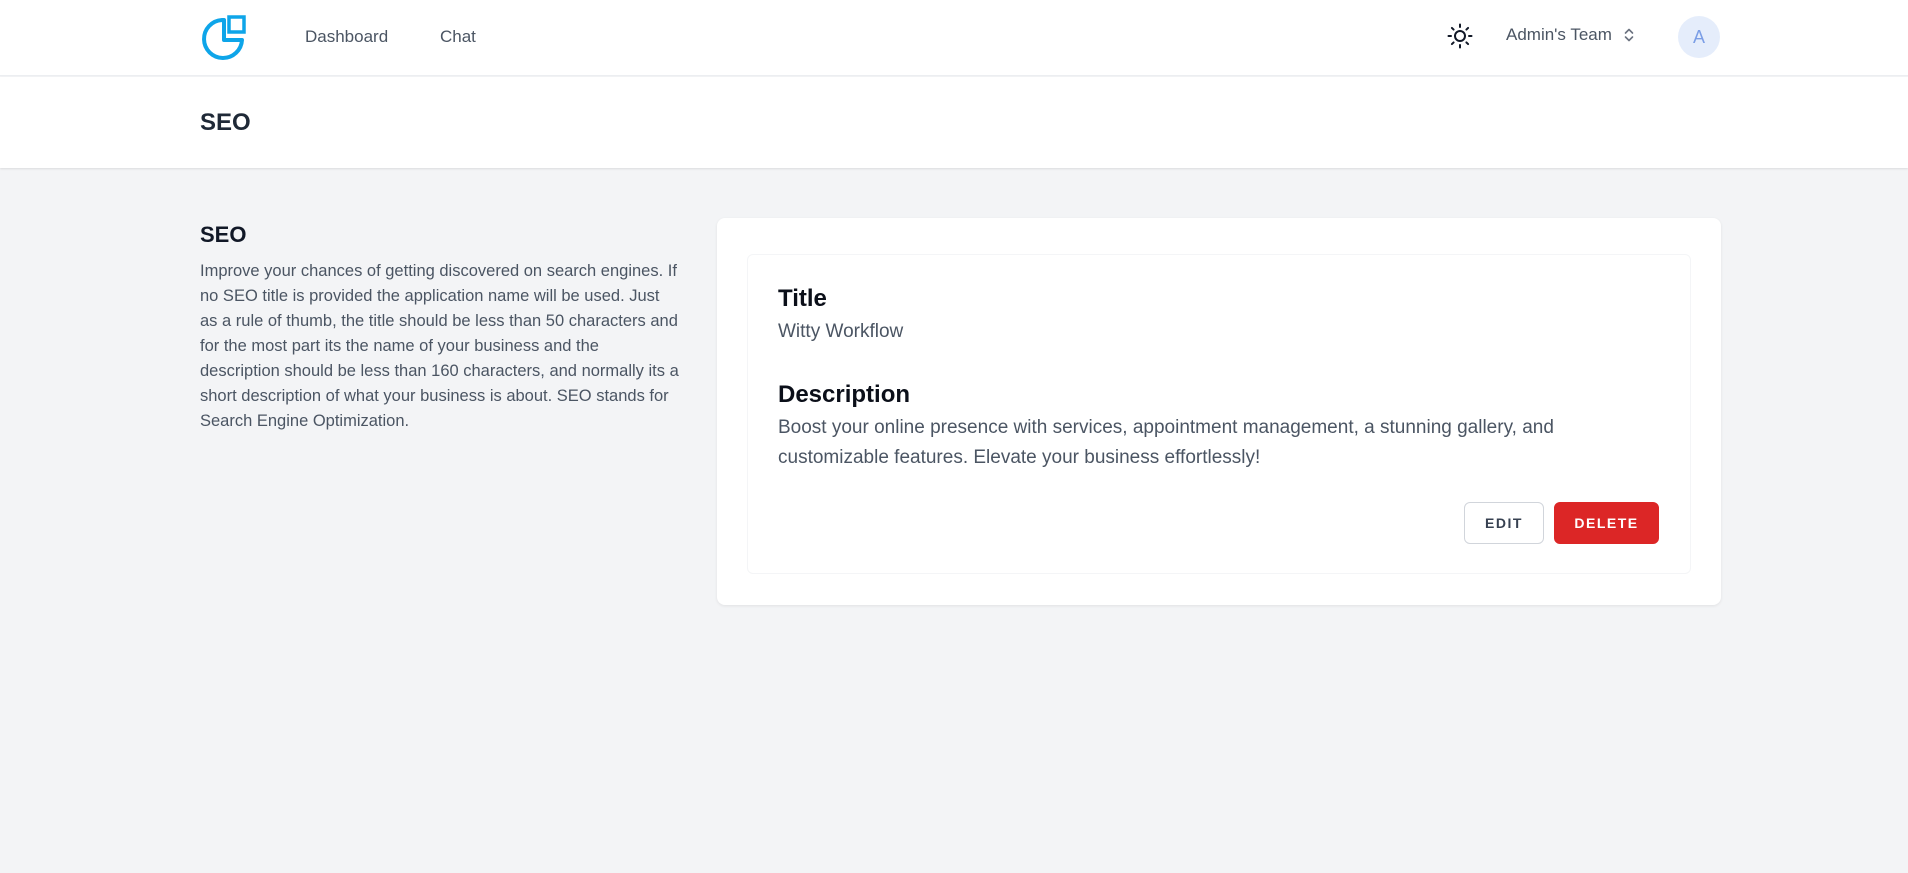 This screenshot has width=1908, height=873. What do you see at coordinates (1699, 37) in the screenshot?
I see `avatar: A` at bounding box center [1699, 37].